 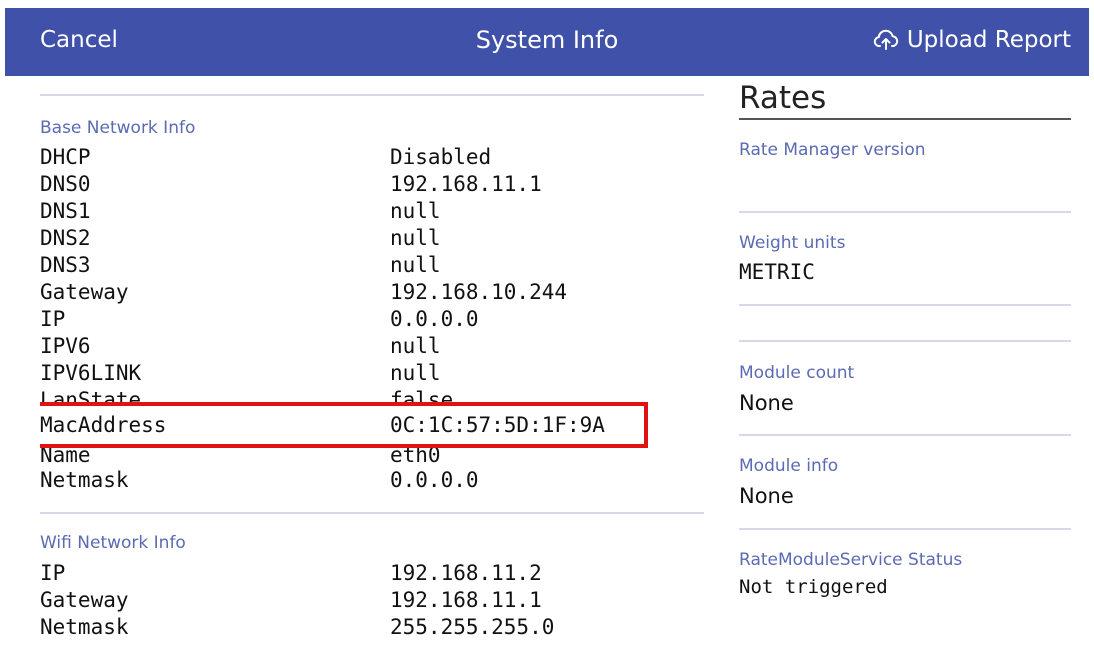 I want to click on weight-units-label: Weight units, so click(x=792, y=243).